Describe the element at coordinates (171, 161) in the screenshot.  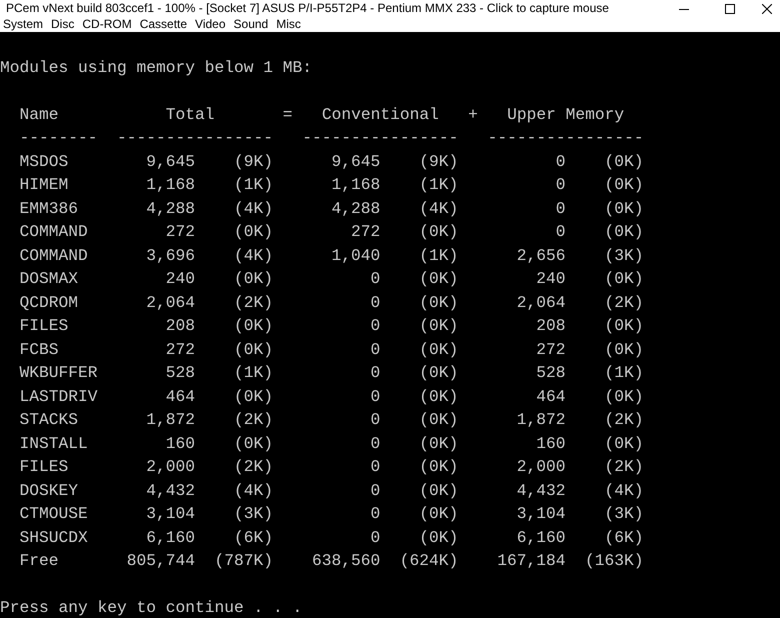
I see `memory-value: 9,645` at that location.